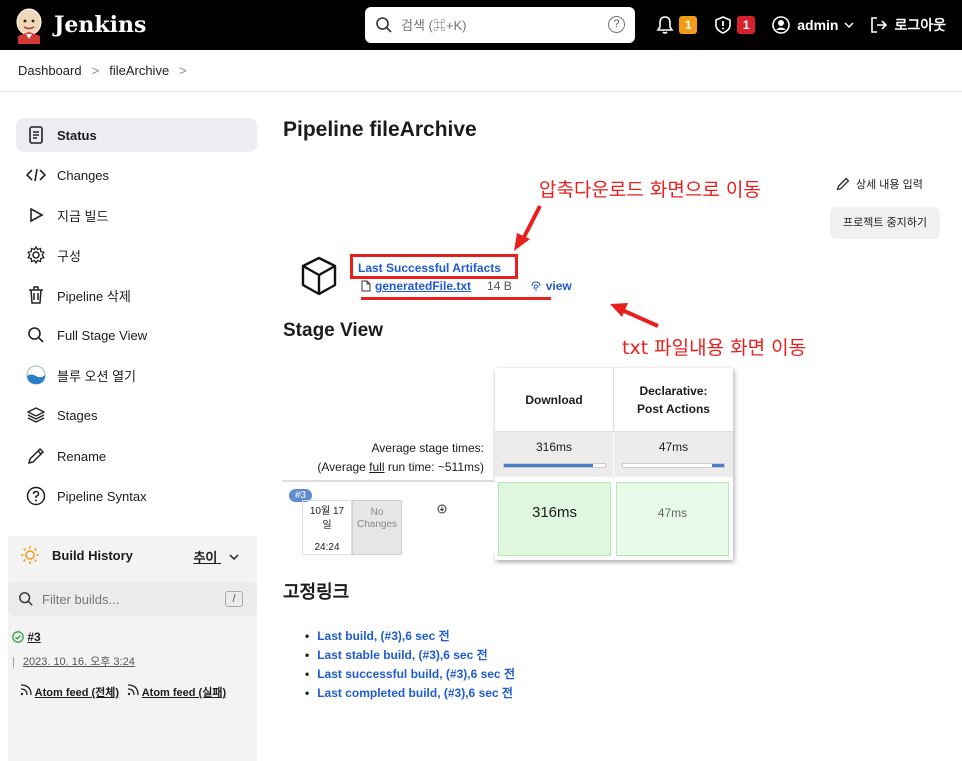  I want to click on stage-view-title: Stage View, so click(333, 330).